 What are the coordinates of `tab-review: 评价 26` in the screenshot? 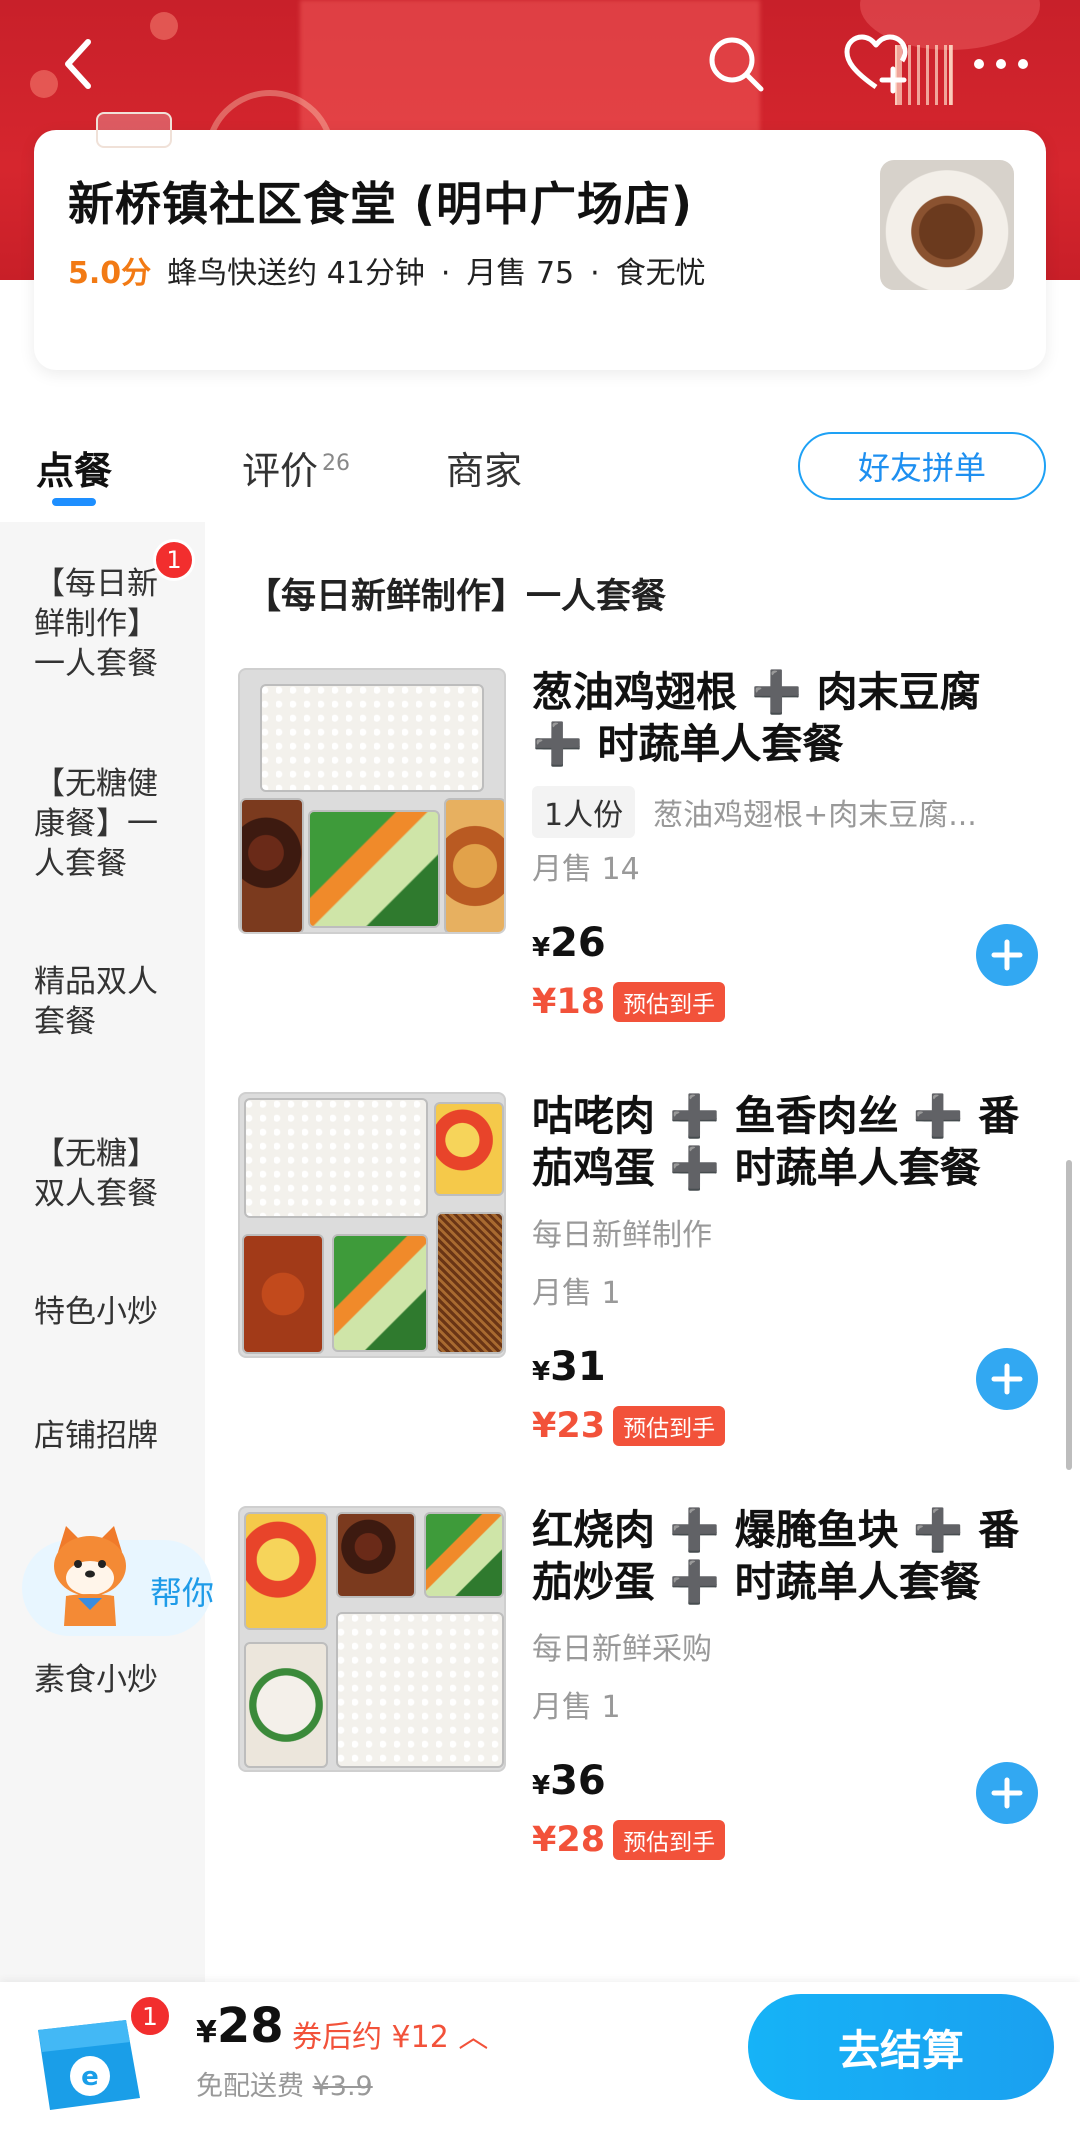 It's located at (296, 467).